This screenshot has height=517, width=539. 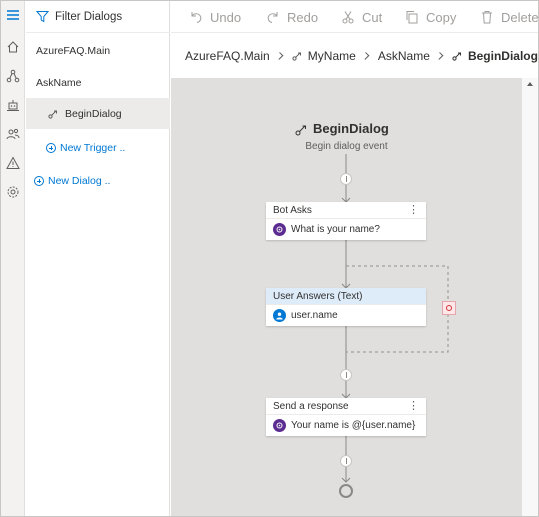 What do you see at coordinates (335, 229) in the screenshot?
I see `card-body-text: What is your name?` at bounding box center [335, 229].